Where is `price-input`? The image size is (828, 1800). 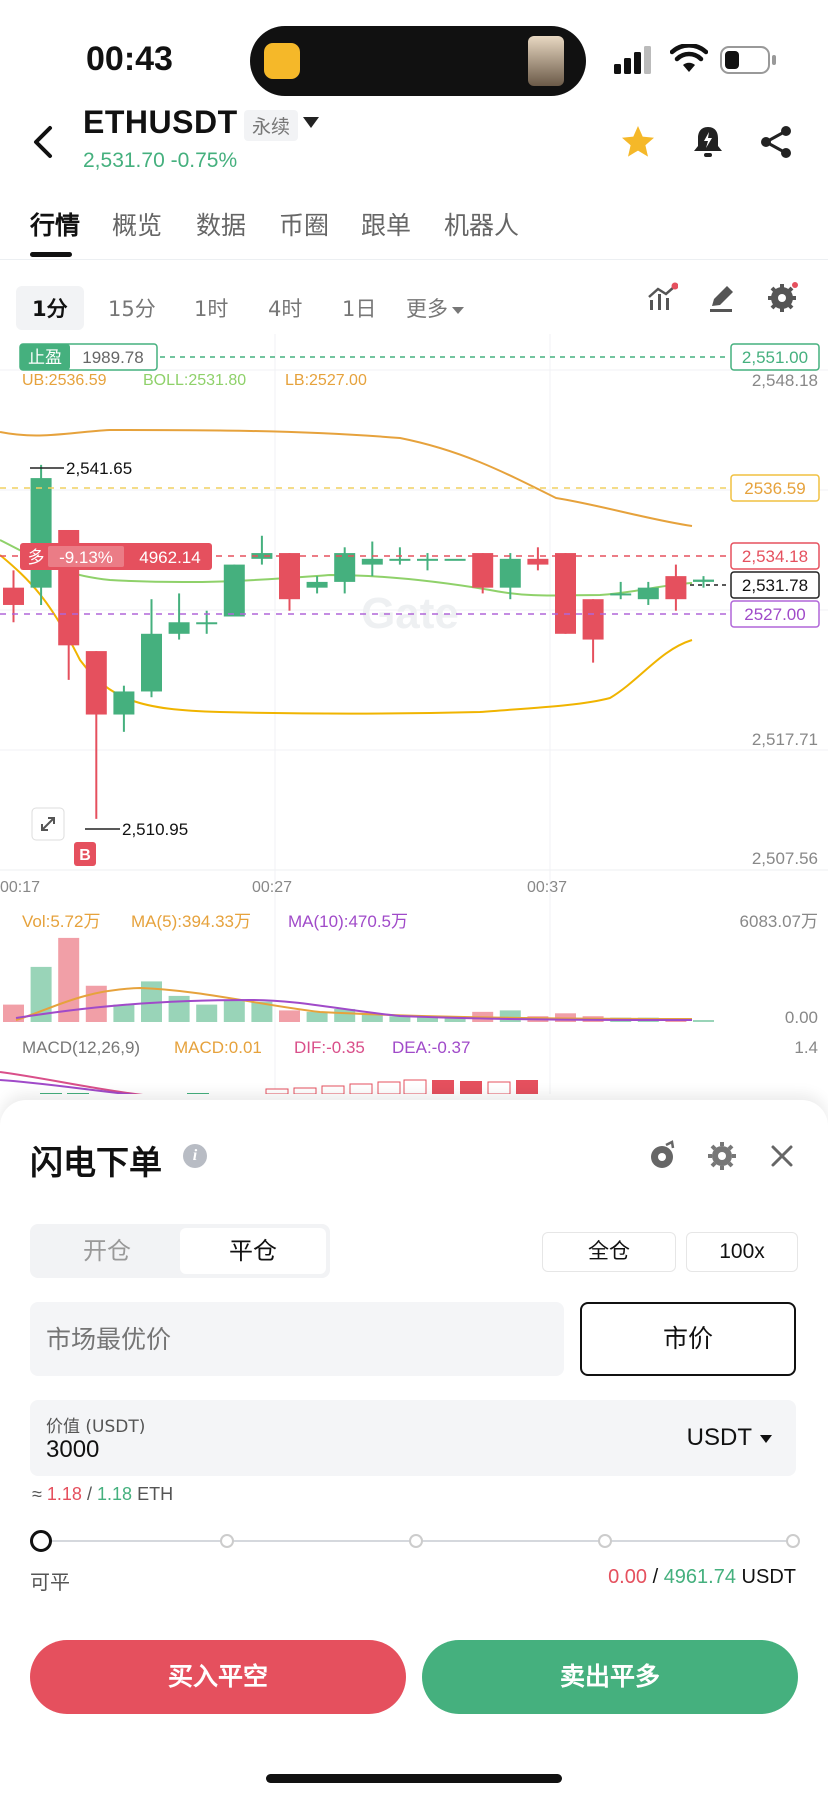 price-input is located at coordinates (297, 1339).